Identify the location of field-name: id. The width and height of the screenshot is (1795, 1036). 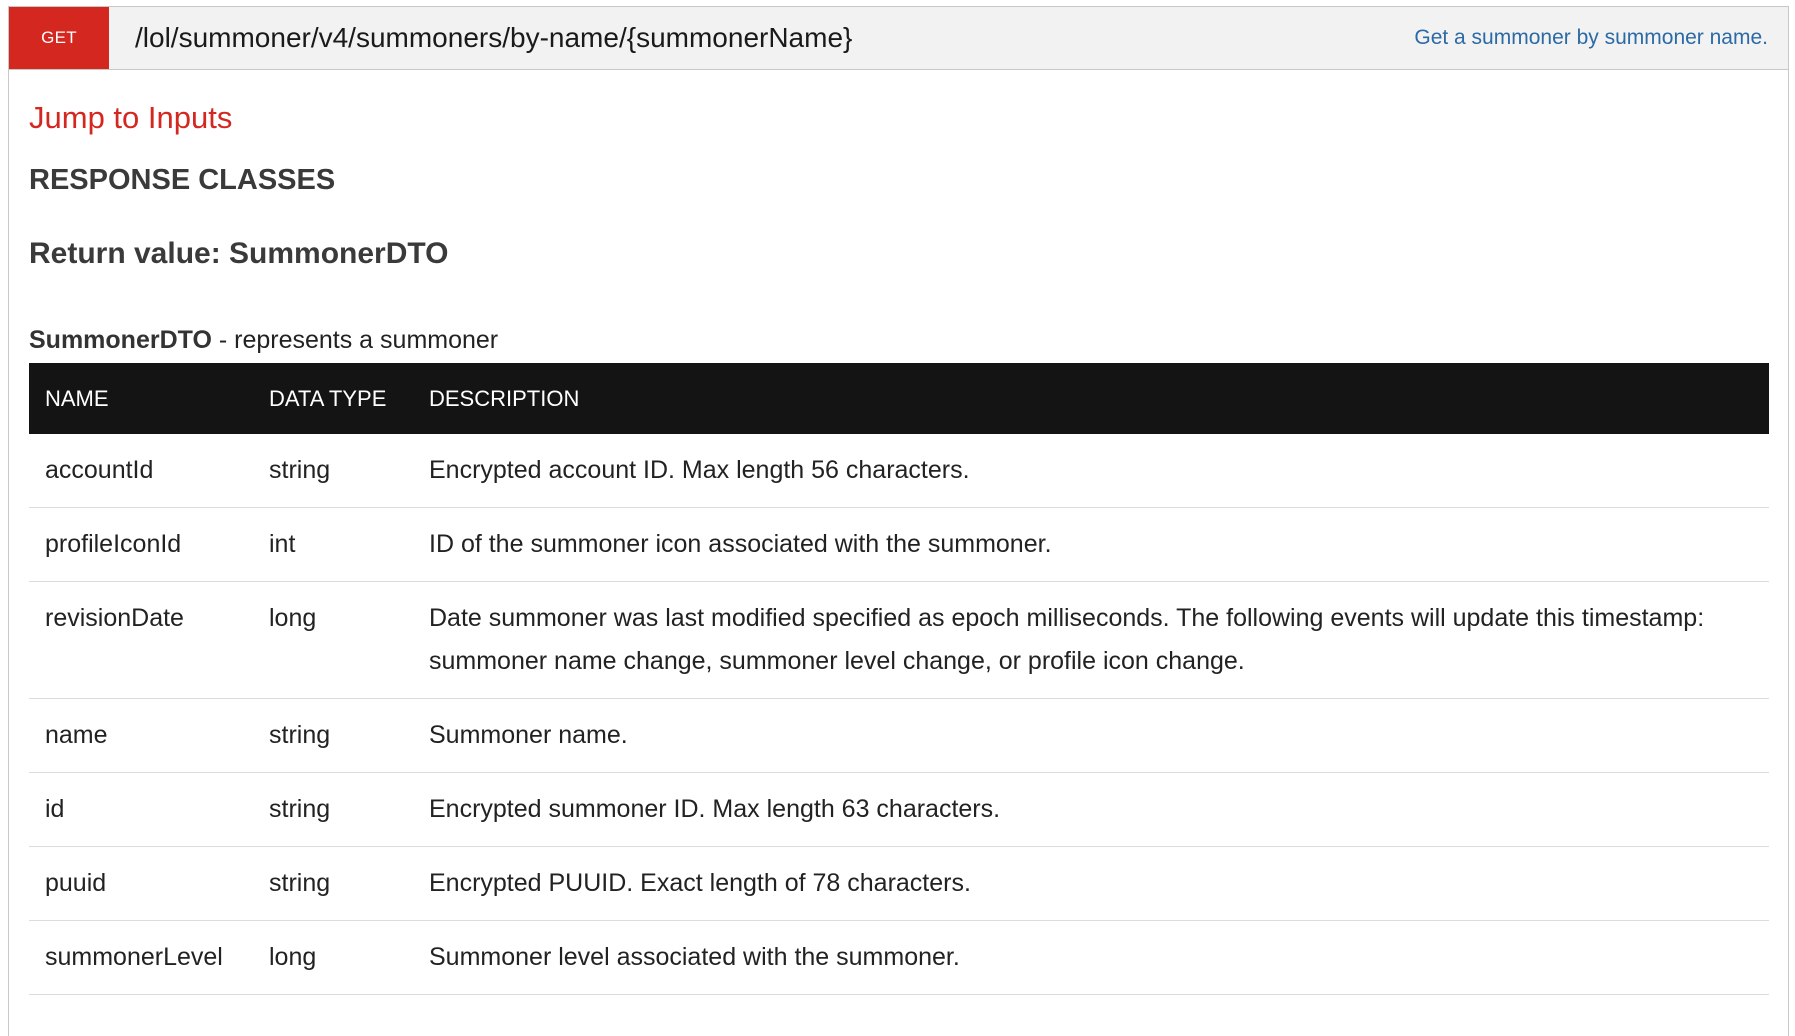
(141, 809).